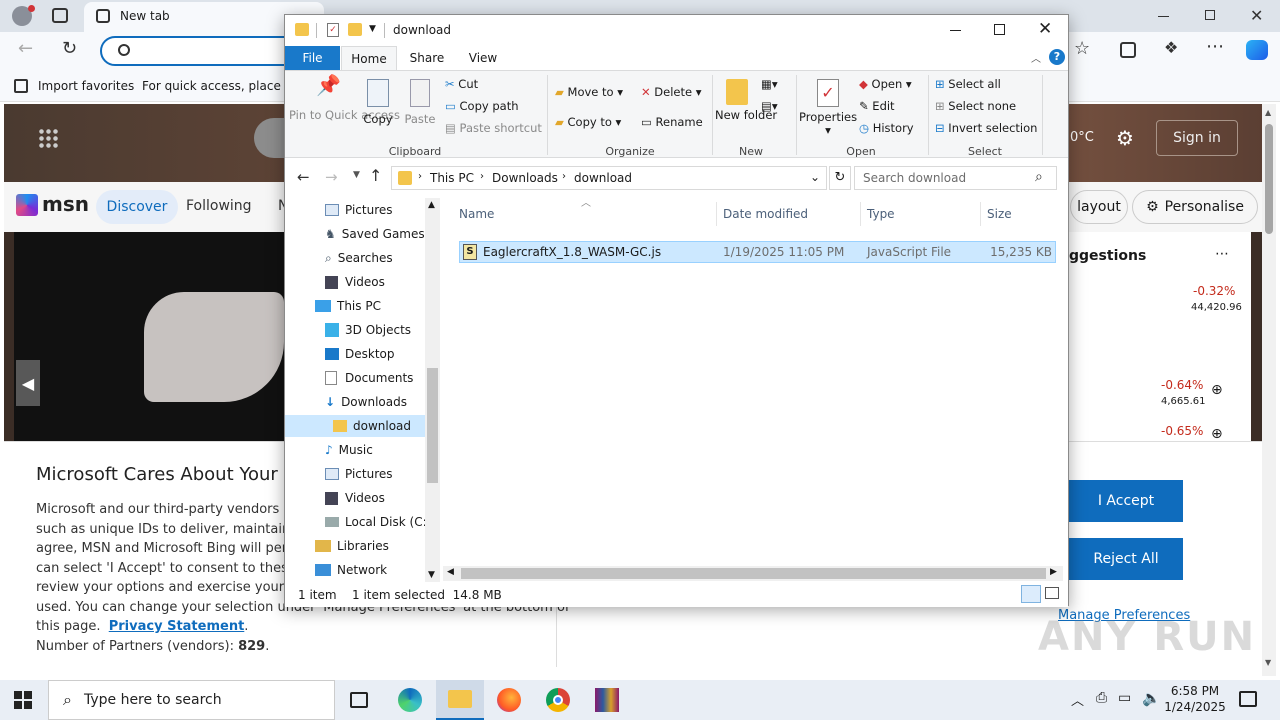 Image resolution: width=1280 pixels, height=720 pixels. What do you see at coordinates (86, 86) in the screenshot?
I see `import-favorites-link: Import favorites` at bounding box center [86, 86].